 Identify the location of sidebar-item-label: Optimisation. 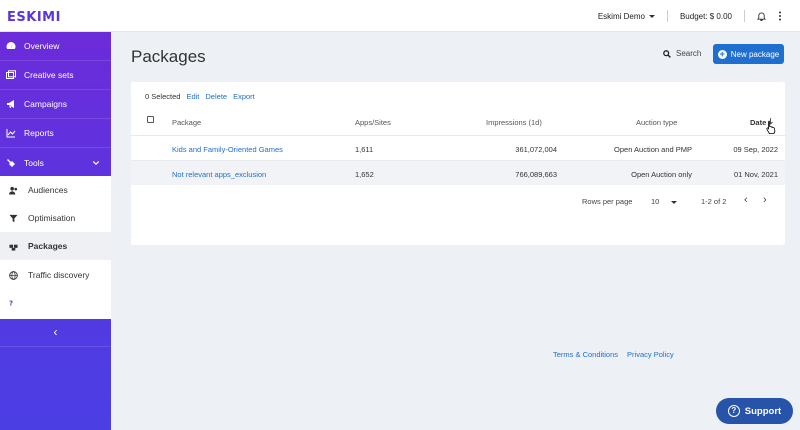
(52, 218).